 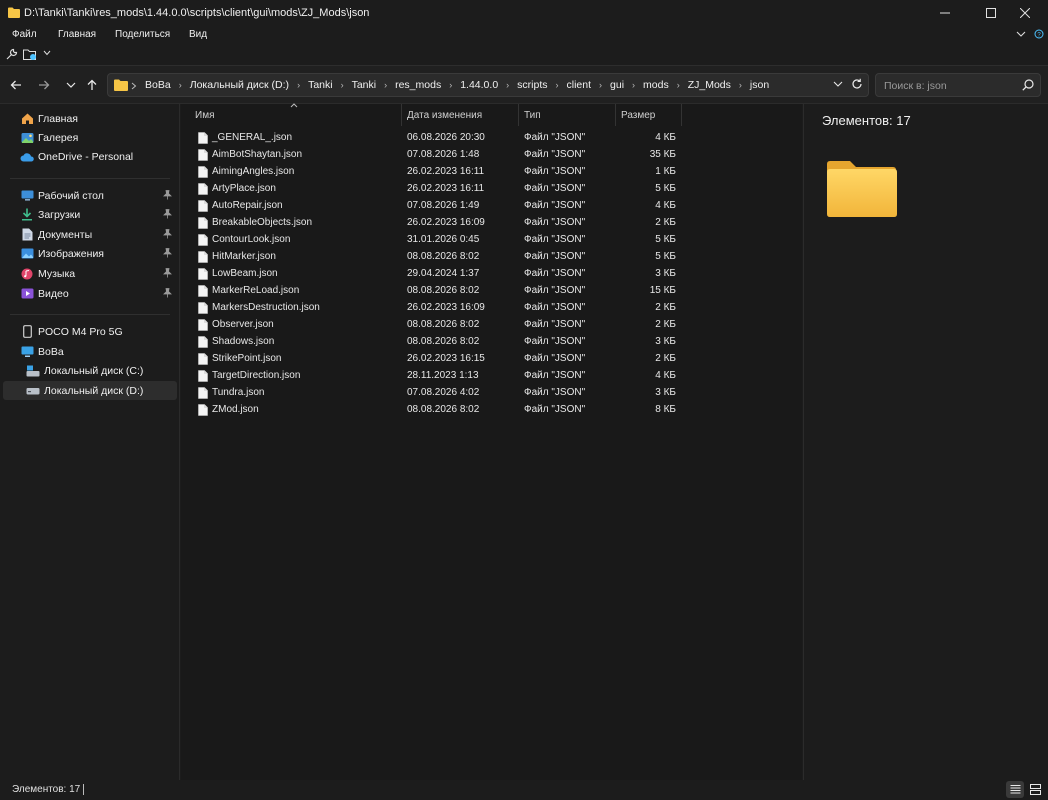 What do you see at coordinates (579, 85) in the screenshot?
I see `breadcrumb-item: client` at bounding box center [579, 85].